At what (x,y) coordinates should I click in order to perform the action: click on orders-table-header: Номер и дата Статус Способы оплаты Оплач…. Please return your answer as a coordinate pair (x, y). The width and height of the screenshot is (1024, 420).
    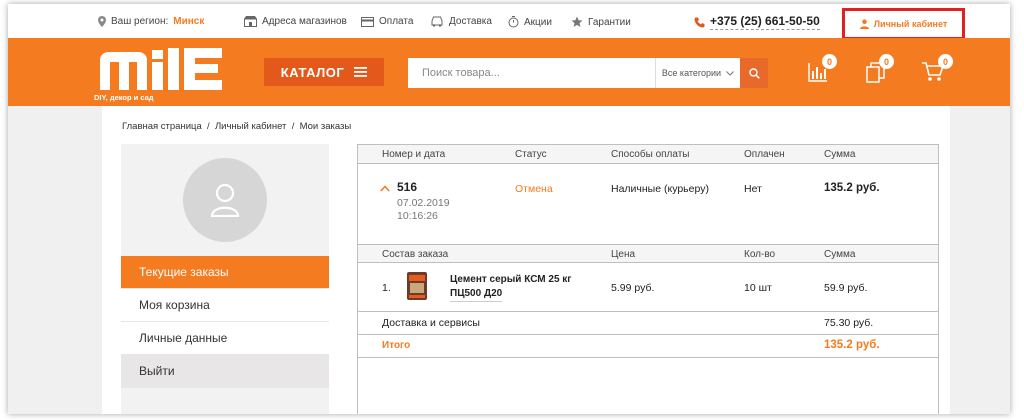
    Looking at the image, I should click on (648, 154).